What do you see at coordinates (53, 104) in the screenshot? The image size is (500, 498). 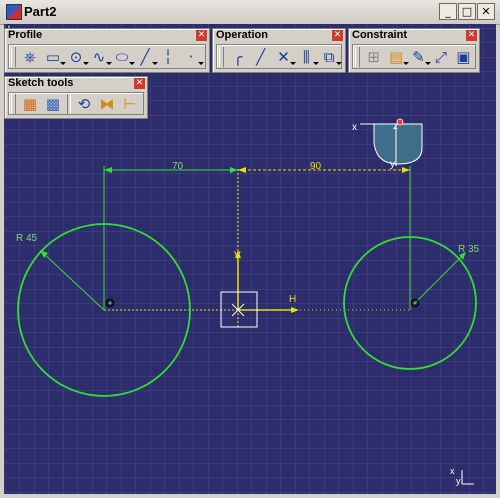 I see `snap-to-point-icon: ▩` at bounding box center [53, 104].